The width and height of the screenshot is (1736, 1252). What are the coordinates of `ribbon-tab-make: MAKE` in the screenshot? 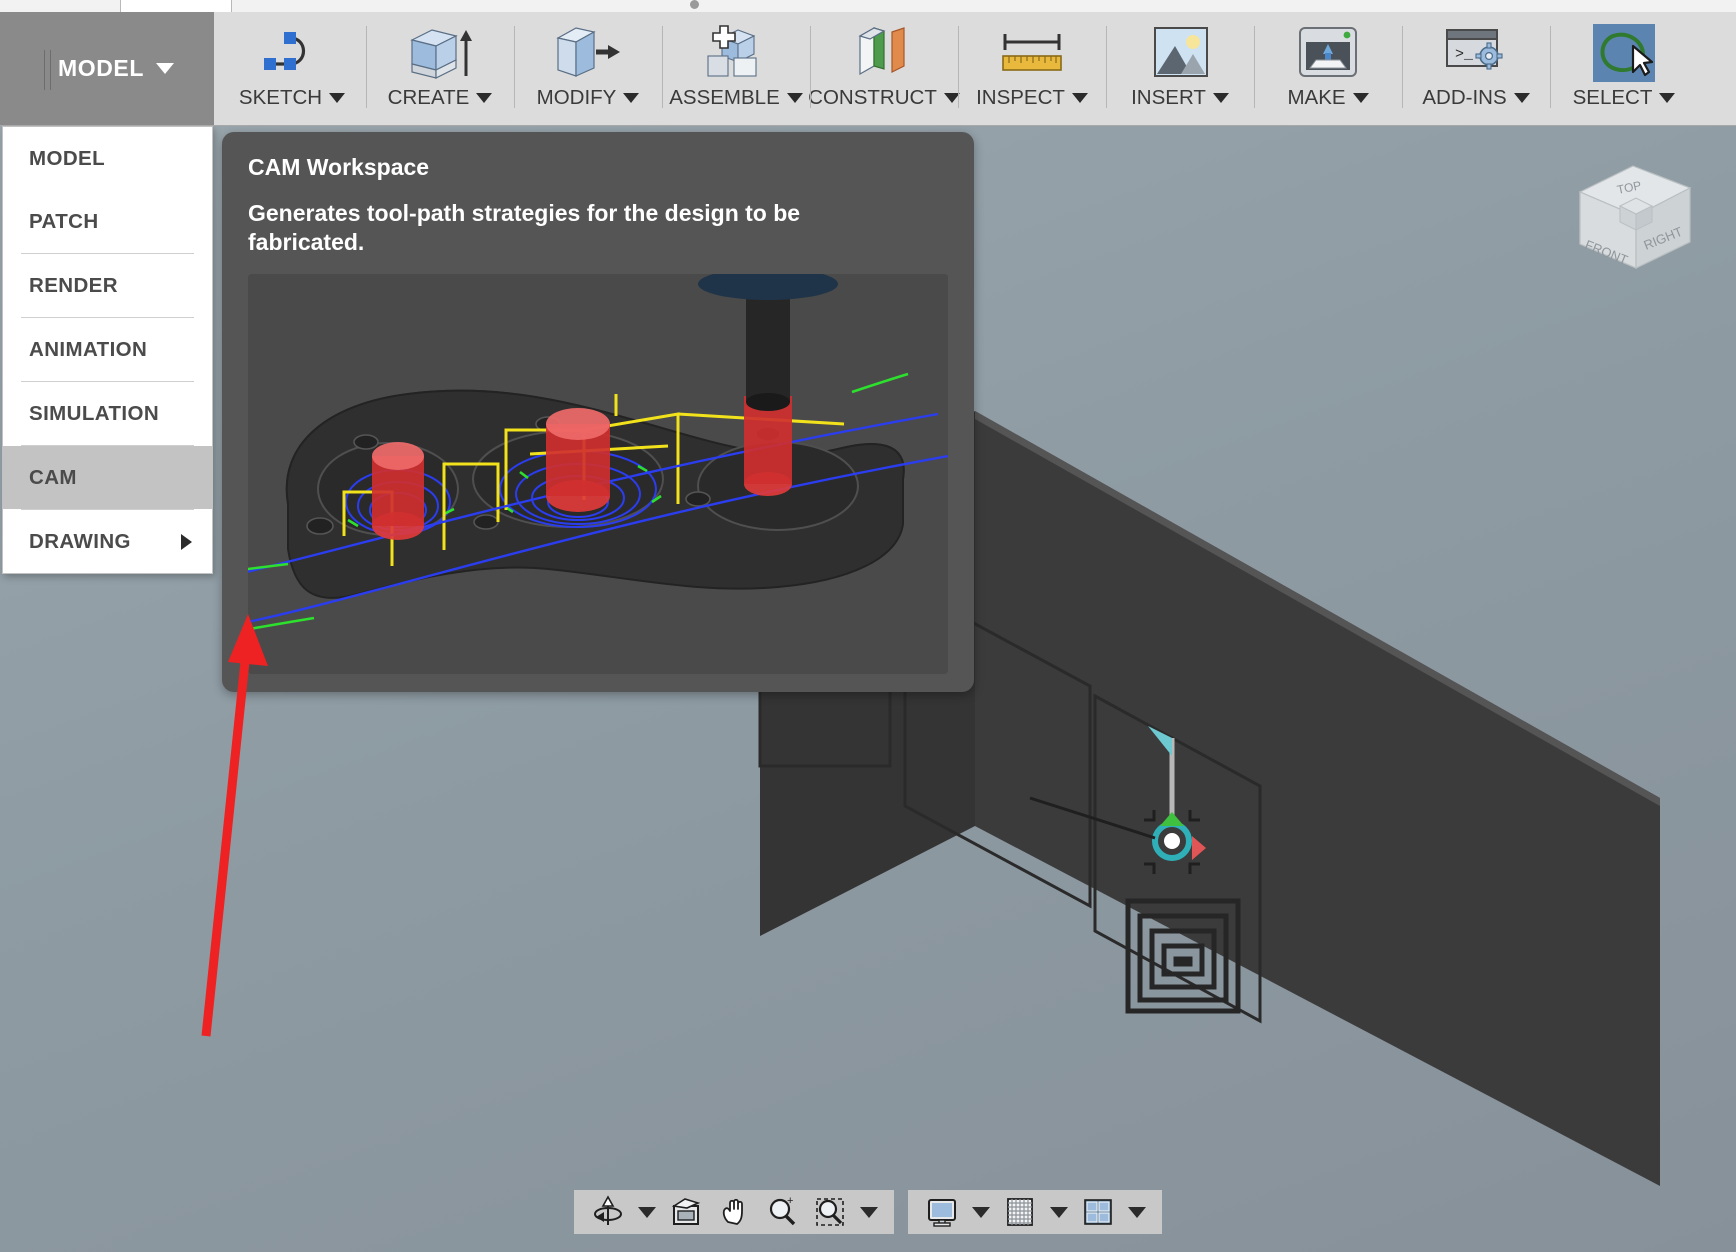 It's located at (1328, 68).